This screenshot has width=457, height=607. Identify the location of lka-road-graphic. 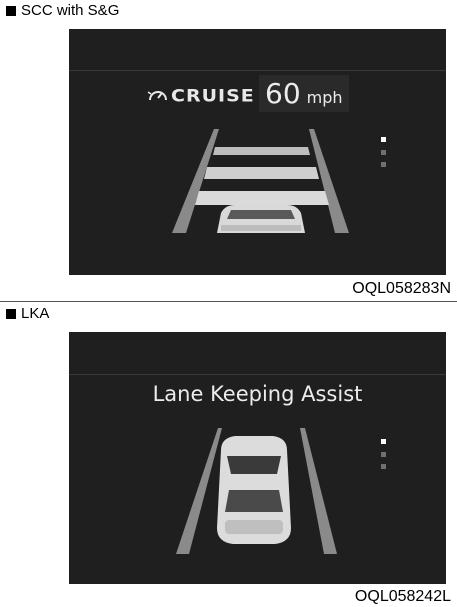
(256, 491).